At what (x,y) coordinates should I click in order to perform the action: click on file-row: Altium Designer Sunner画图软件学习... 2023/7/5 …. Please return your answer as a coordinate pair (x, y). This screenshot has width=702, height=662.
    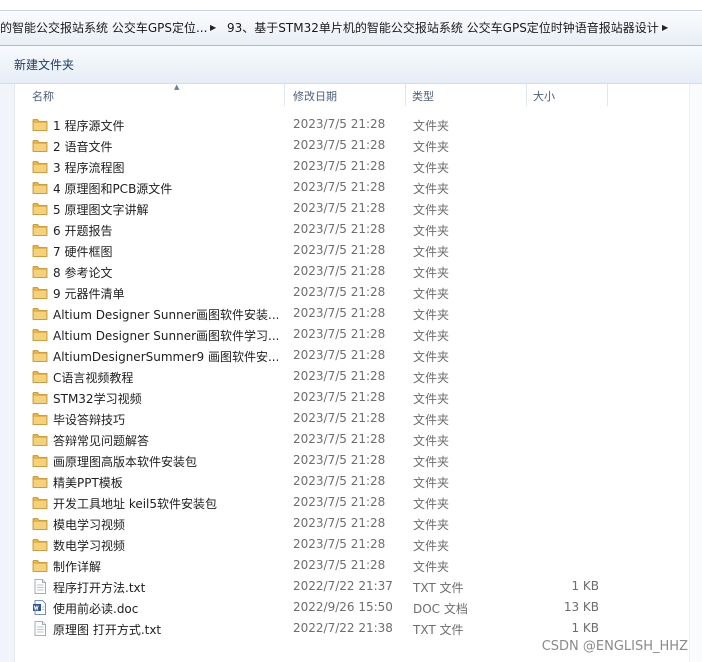
    Looking at the image, I should click on (342, 334).